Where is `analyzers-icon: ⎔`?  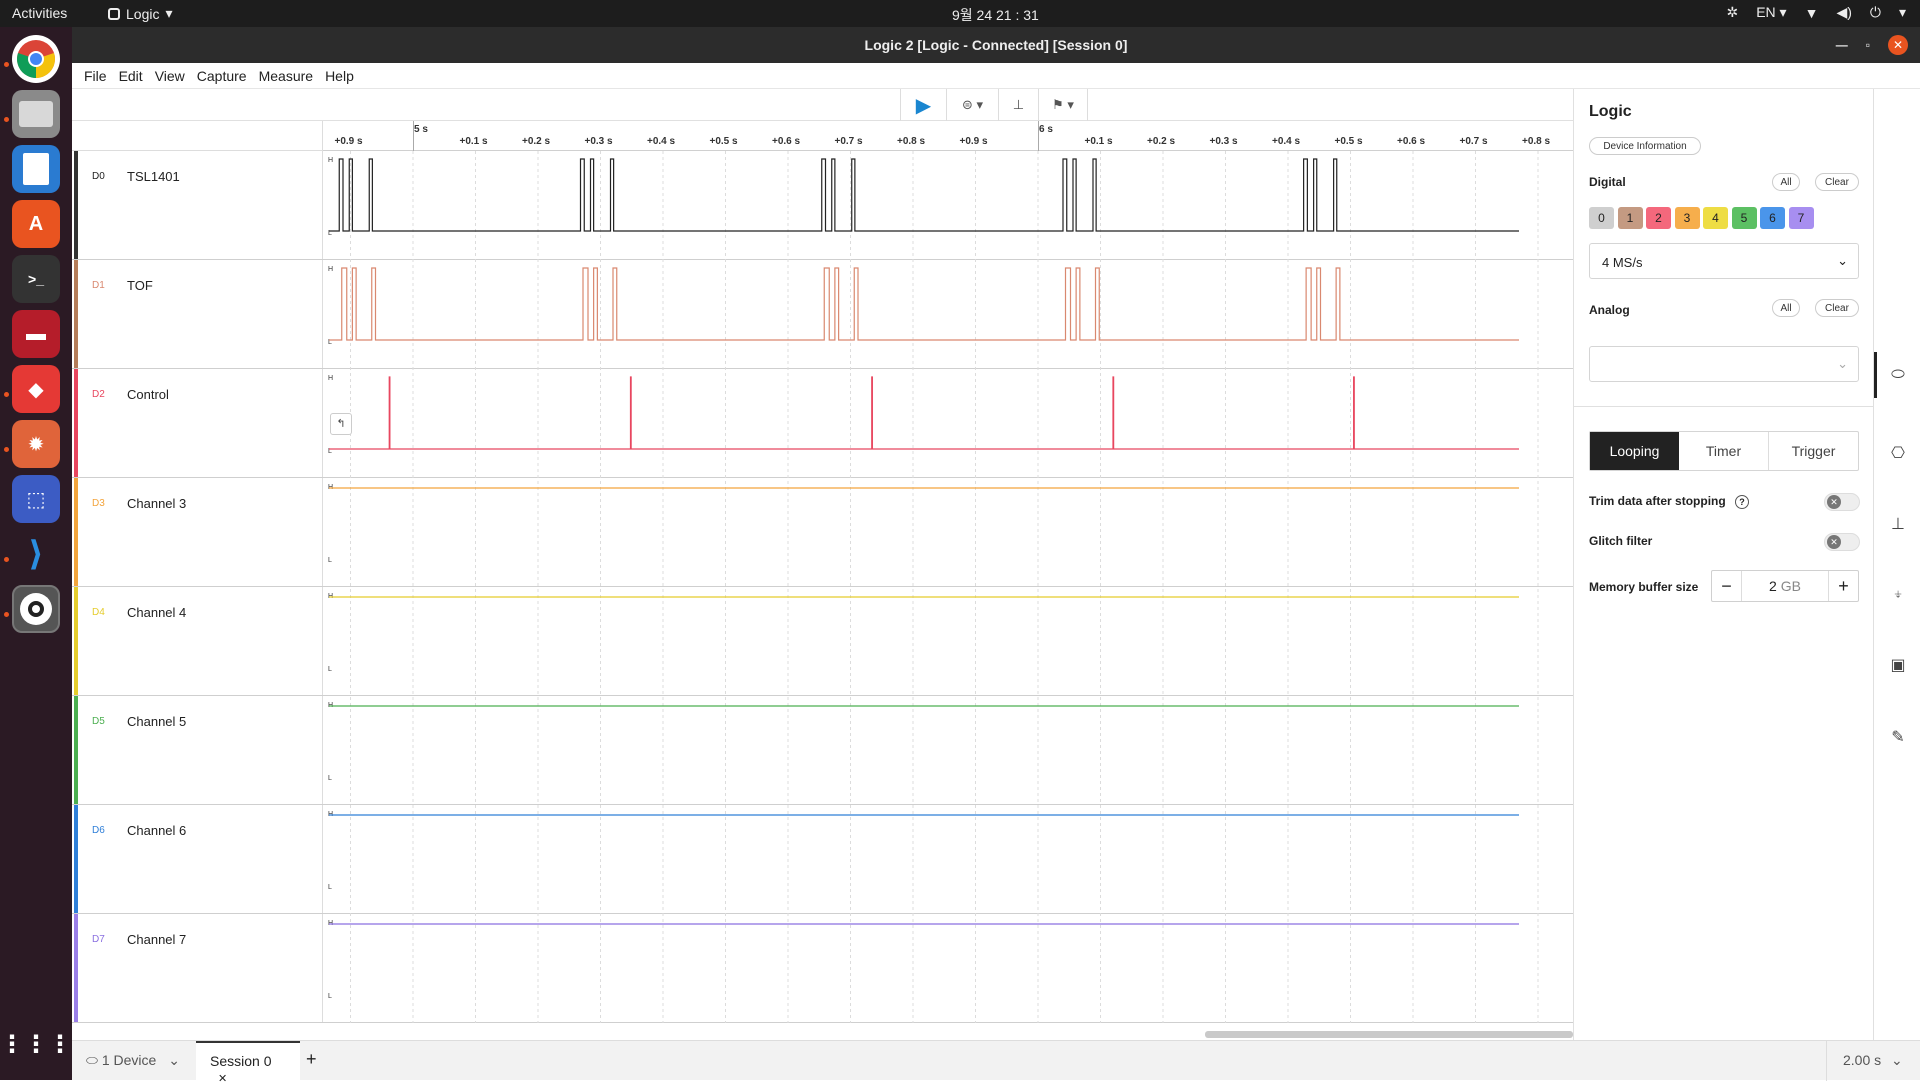 analyzers-icon: ⎔ is located at coordinates (1898, 454).